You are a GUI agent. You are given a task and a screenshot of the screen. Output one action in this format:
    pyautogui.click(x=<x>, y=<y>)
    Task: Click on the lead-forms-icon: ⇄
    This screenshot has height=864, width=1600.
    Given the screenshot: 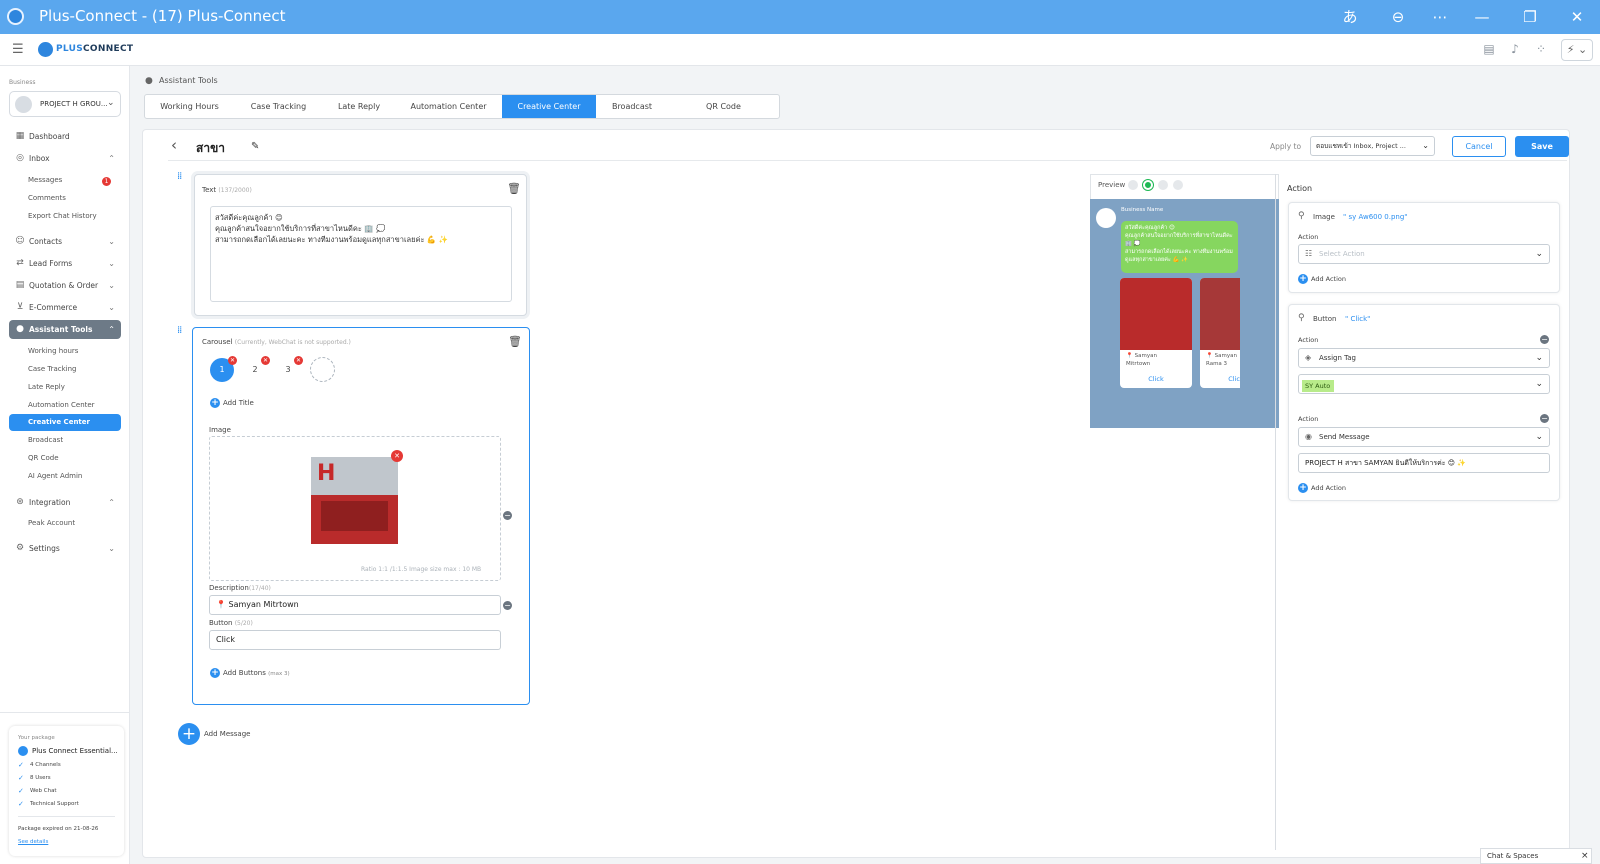 What is the action you would take?
    pyautogui.click(x=20, y=263)
    